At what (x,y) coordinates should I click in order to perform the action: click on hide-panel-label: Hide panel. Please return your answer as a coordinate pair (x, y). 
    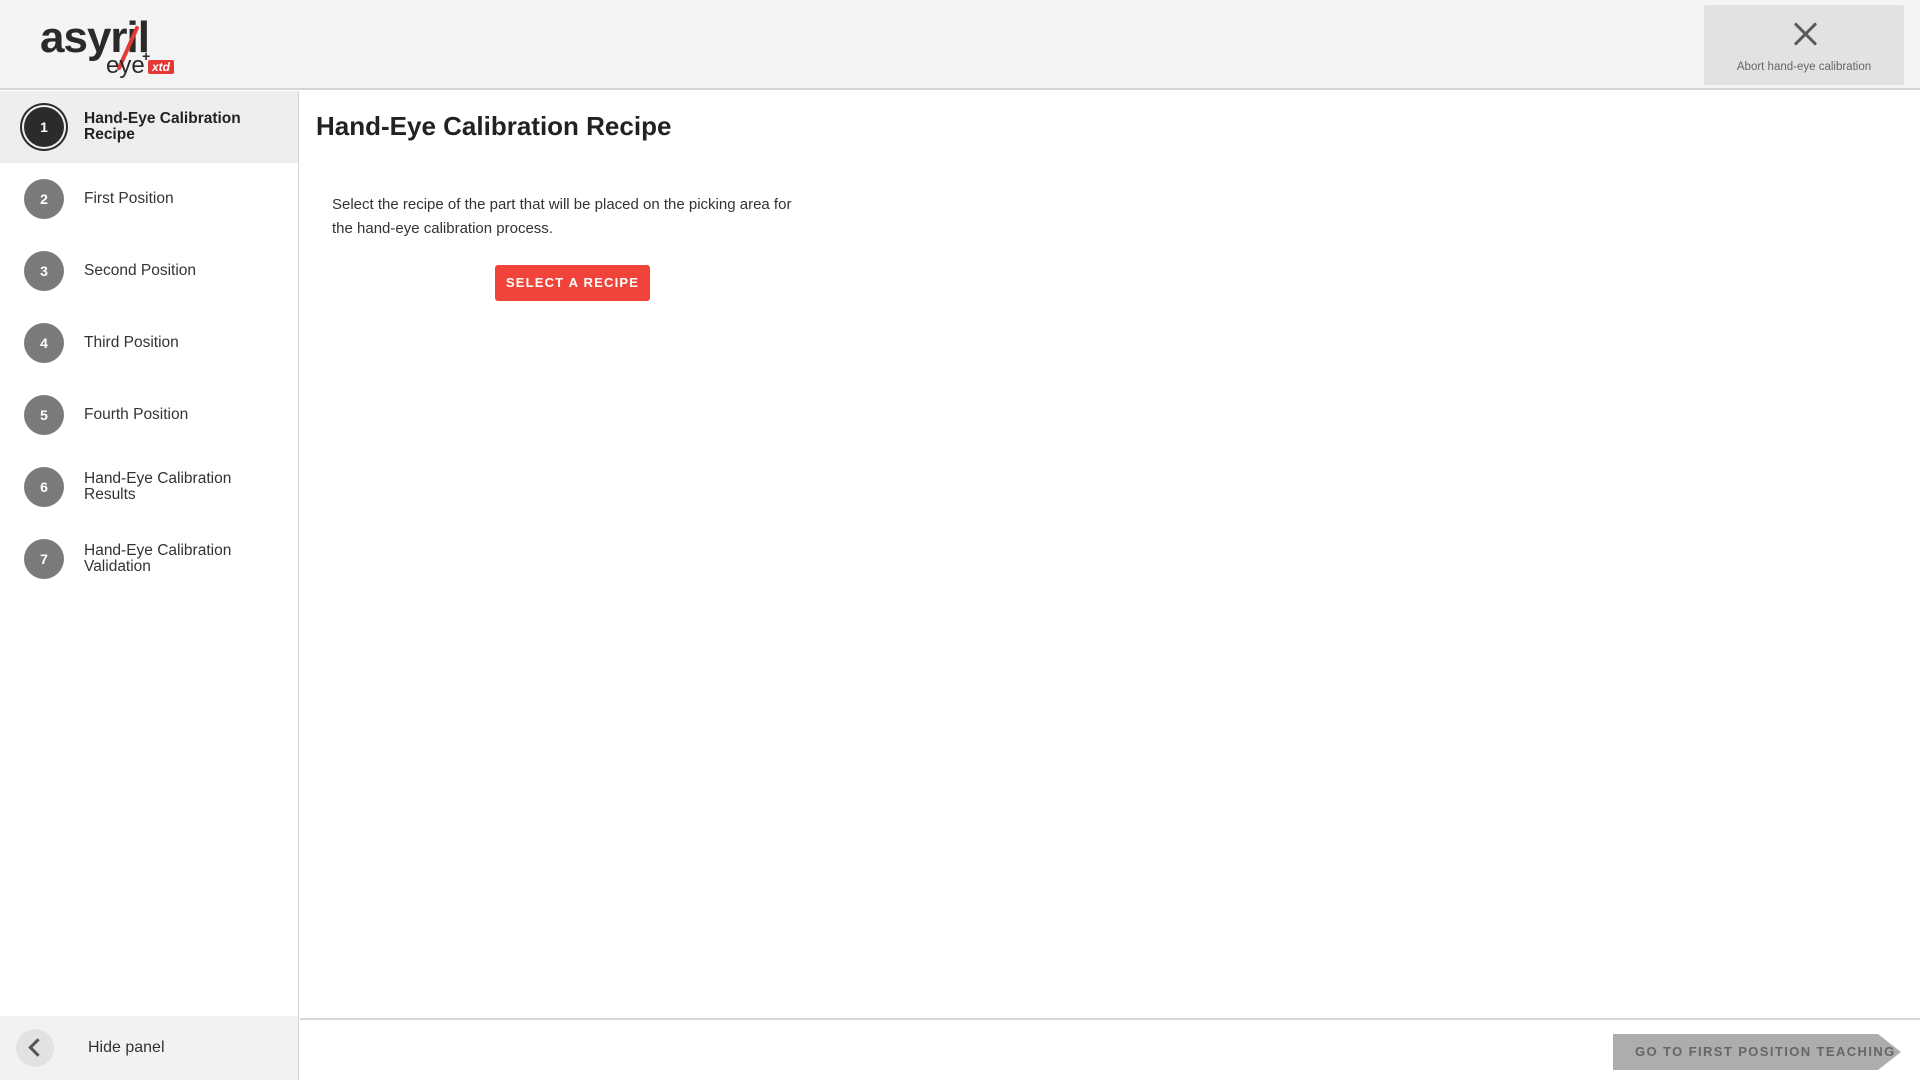
    Looking at the image, I should click on (126, 1047).